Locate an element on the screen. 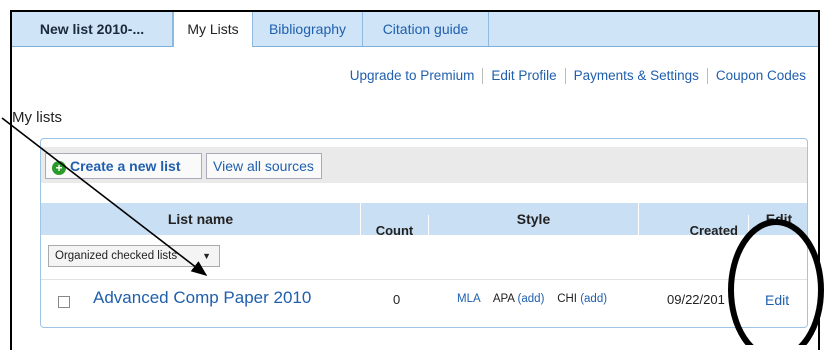 The width and height of the screenshot is (830, 350). row-created: 09/22/201 is located at coordinates (696, 299).